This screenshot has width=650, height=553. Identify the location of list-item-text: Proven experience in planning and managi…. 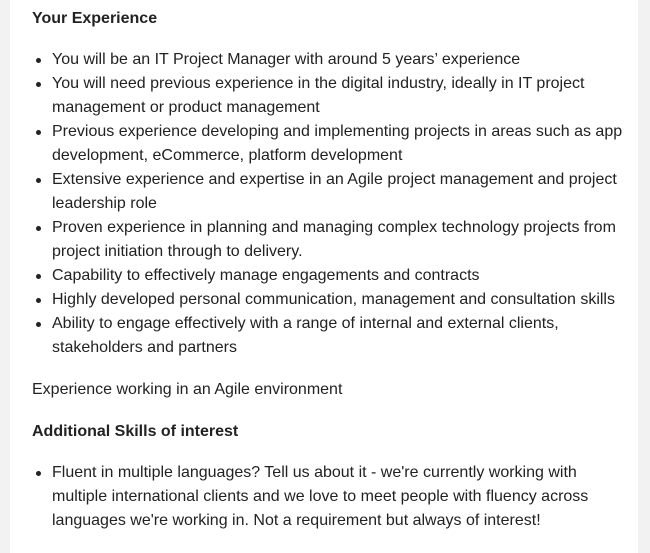
(334, 239).